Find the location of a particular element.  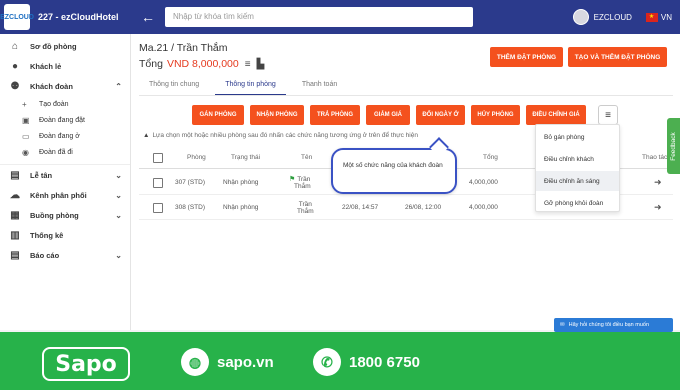

username: EZCLOUD is located at coordinates (613, 17).